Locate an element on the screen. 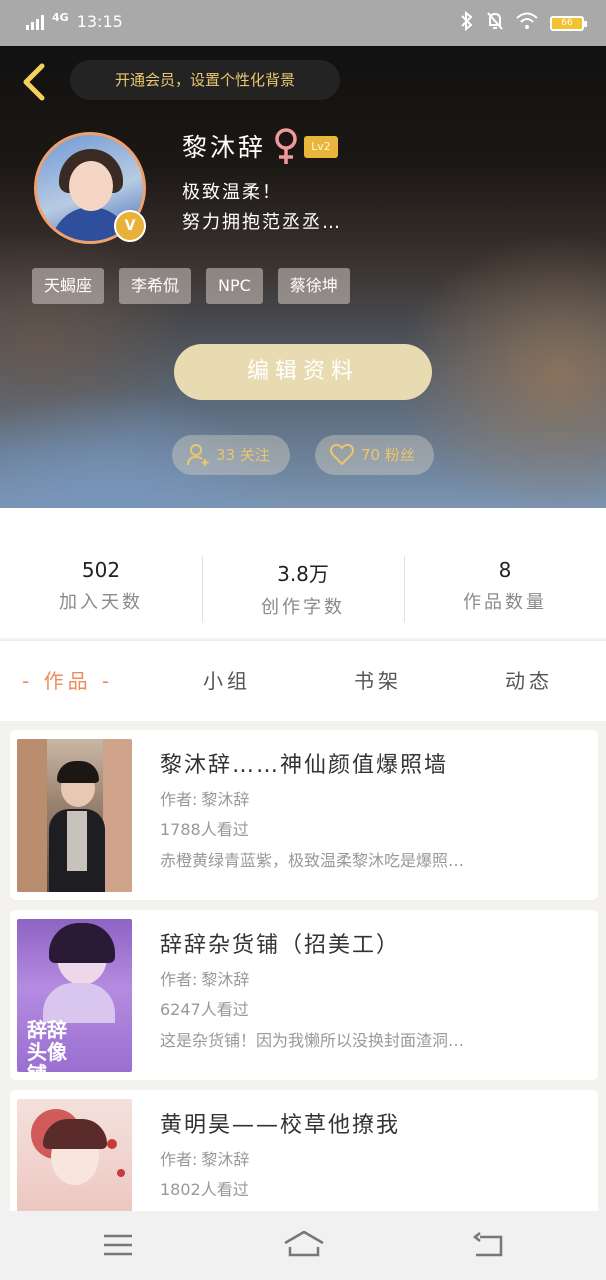  work-views: 1788人看过 is located at coordinates (204, 829).